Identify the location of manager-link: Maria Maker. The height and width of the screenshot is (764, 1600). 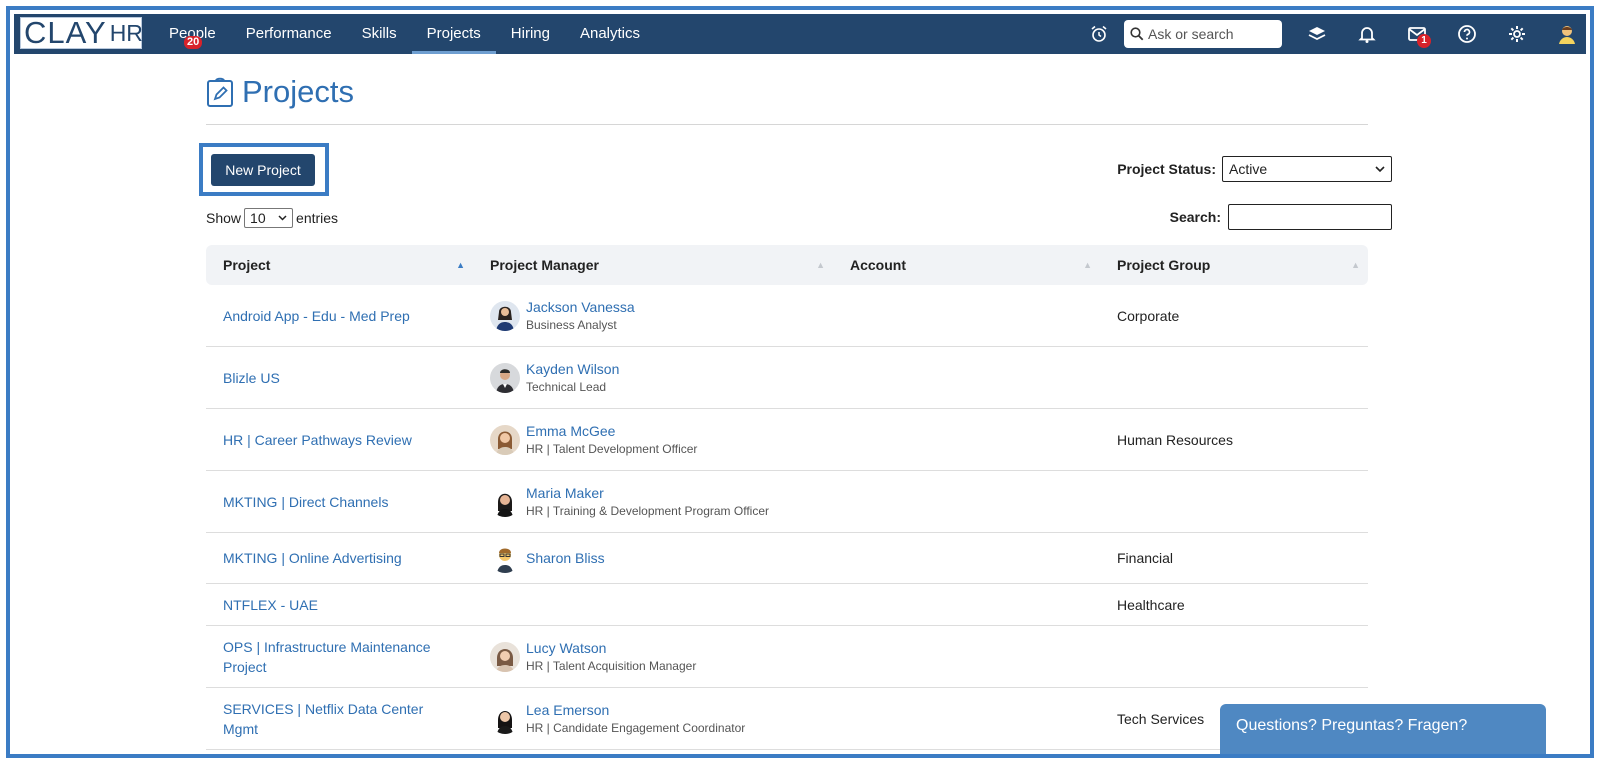
(647, 493).